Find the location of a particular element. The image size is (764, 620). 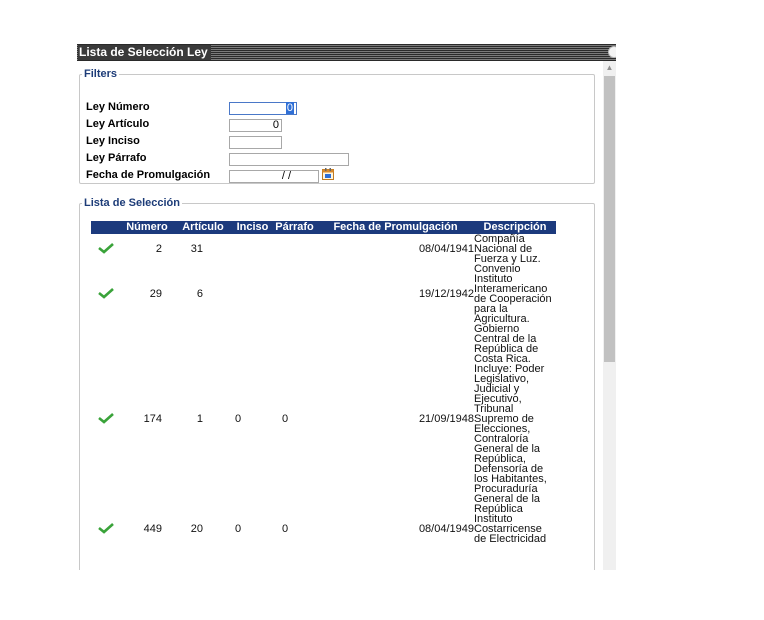

cell-numero: 174 is located at coordinates (152, 419).